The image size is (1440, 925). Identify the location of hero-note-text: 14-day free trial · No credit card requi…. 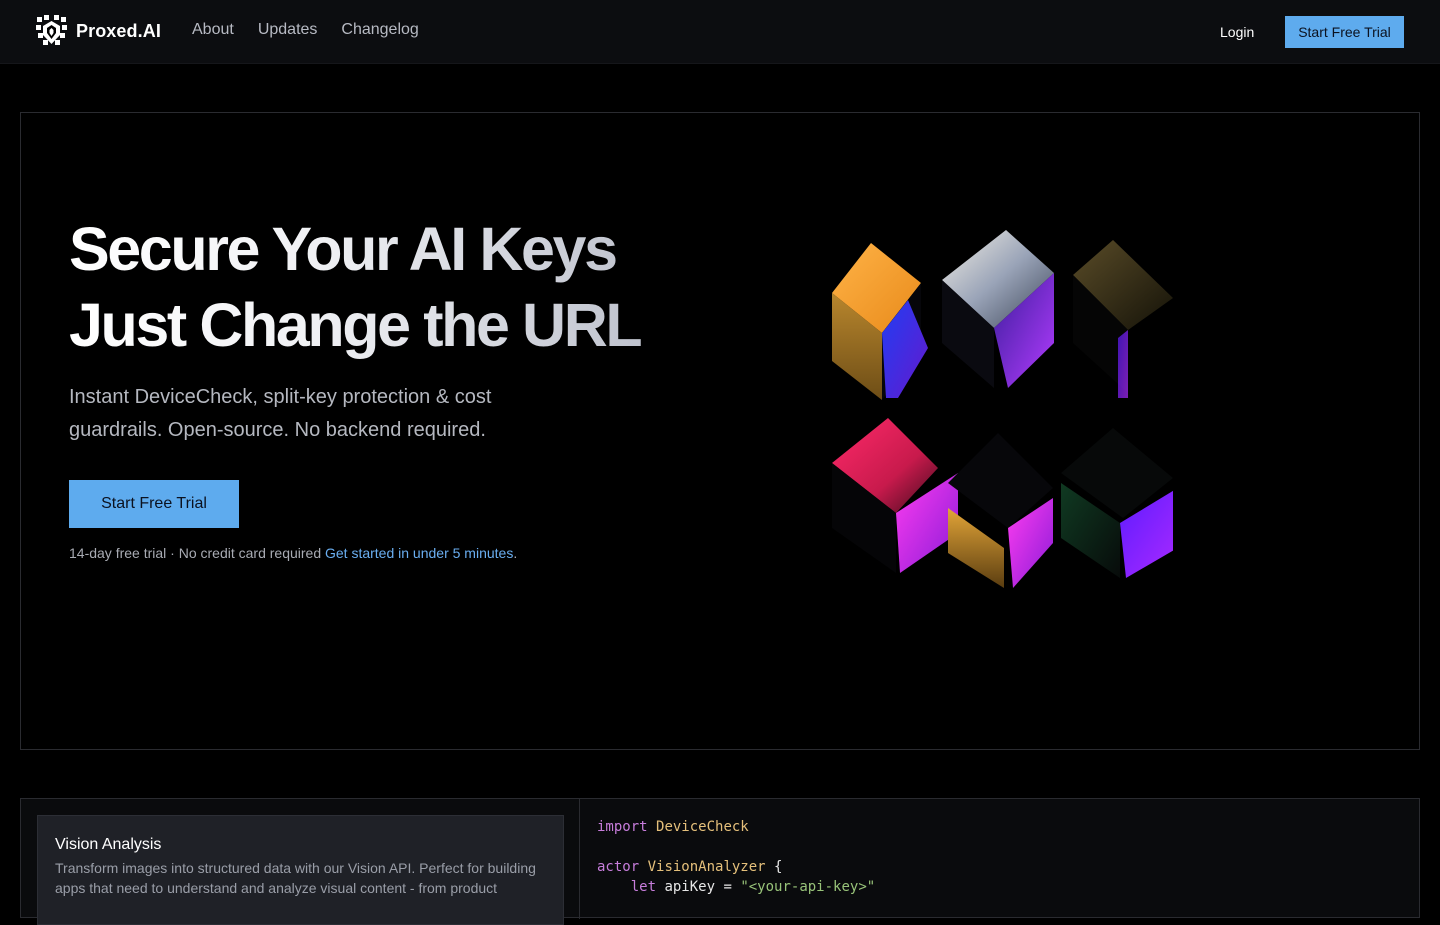
(197, 553).